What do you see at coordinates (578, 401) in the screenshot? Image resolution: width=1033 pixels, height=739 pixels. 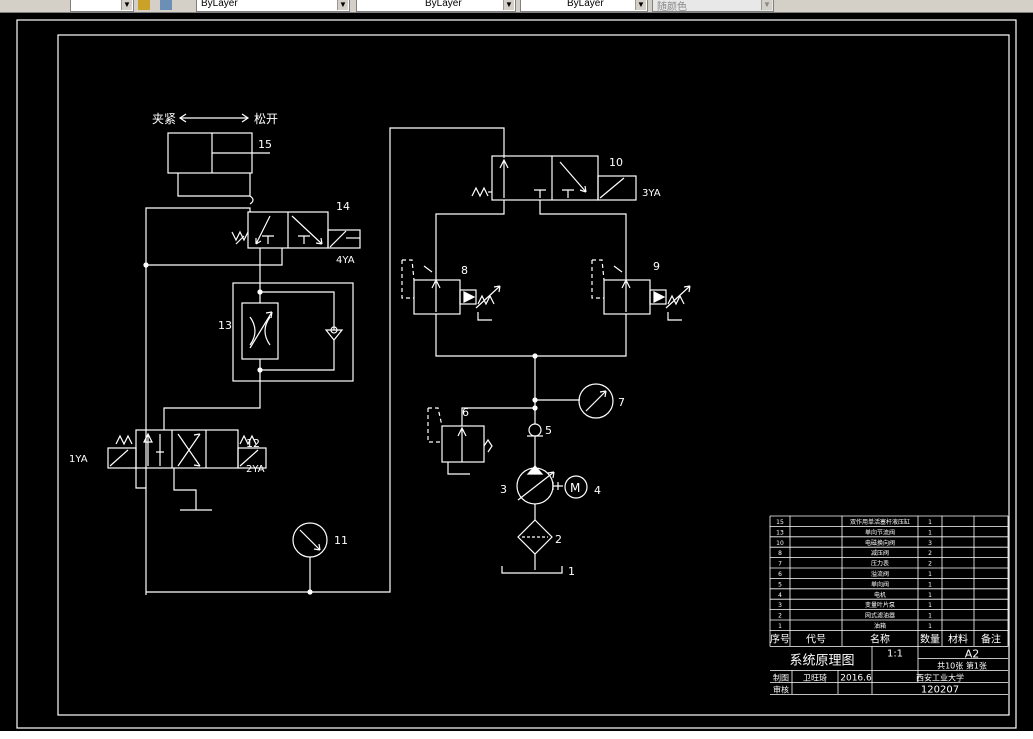 I see `gauge-7: 7` at bounding box center [578, 401].